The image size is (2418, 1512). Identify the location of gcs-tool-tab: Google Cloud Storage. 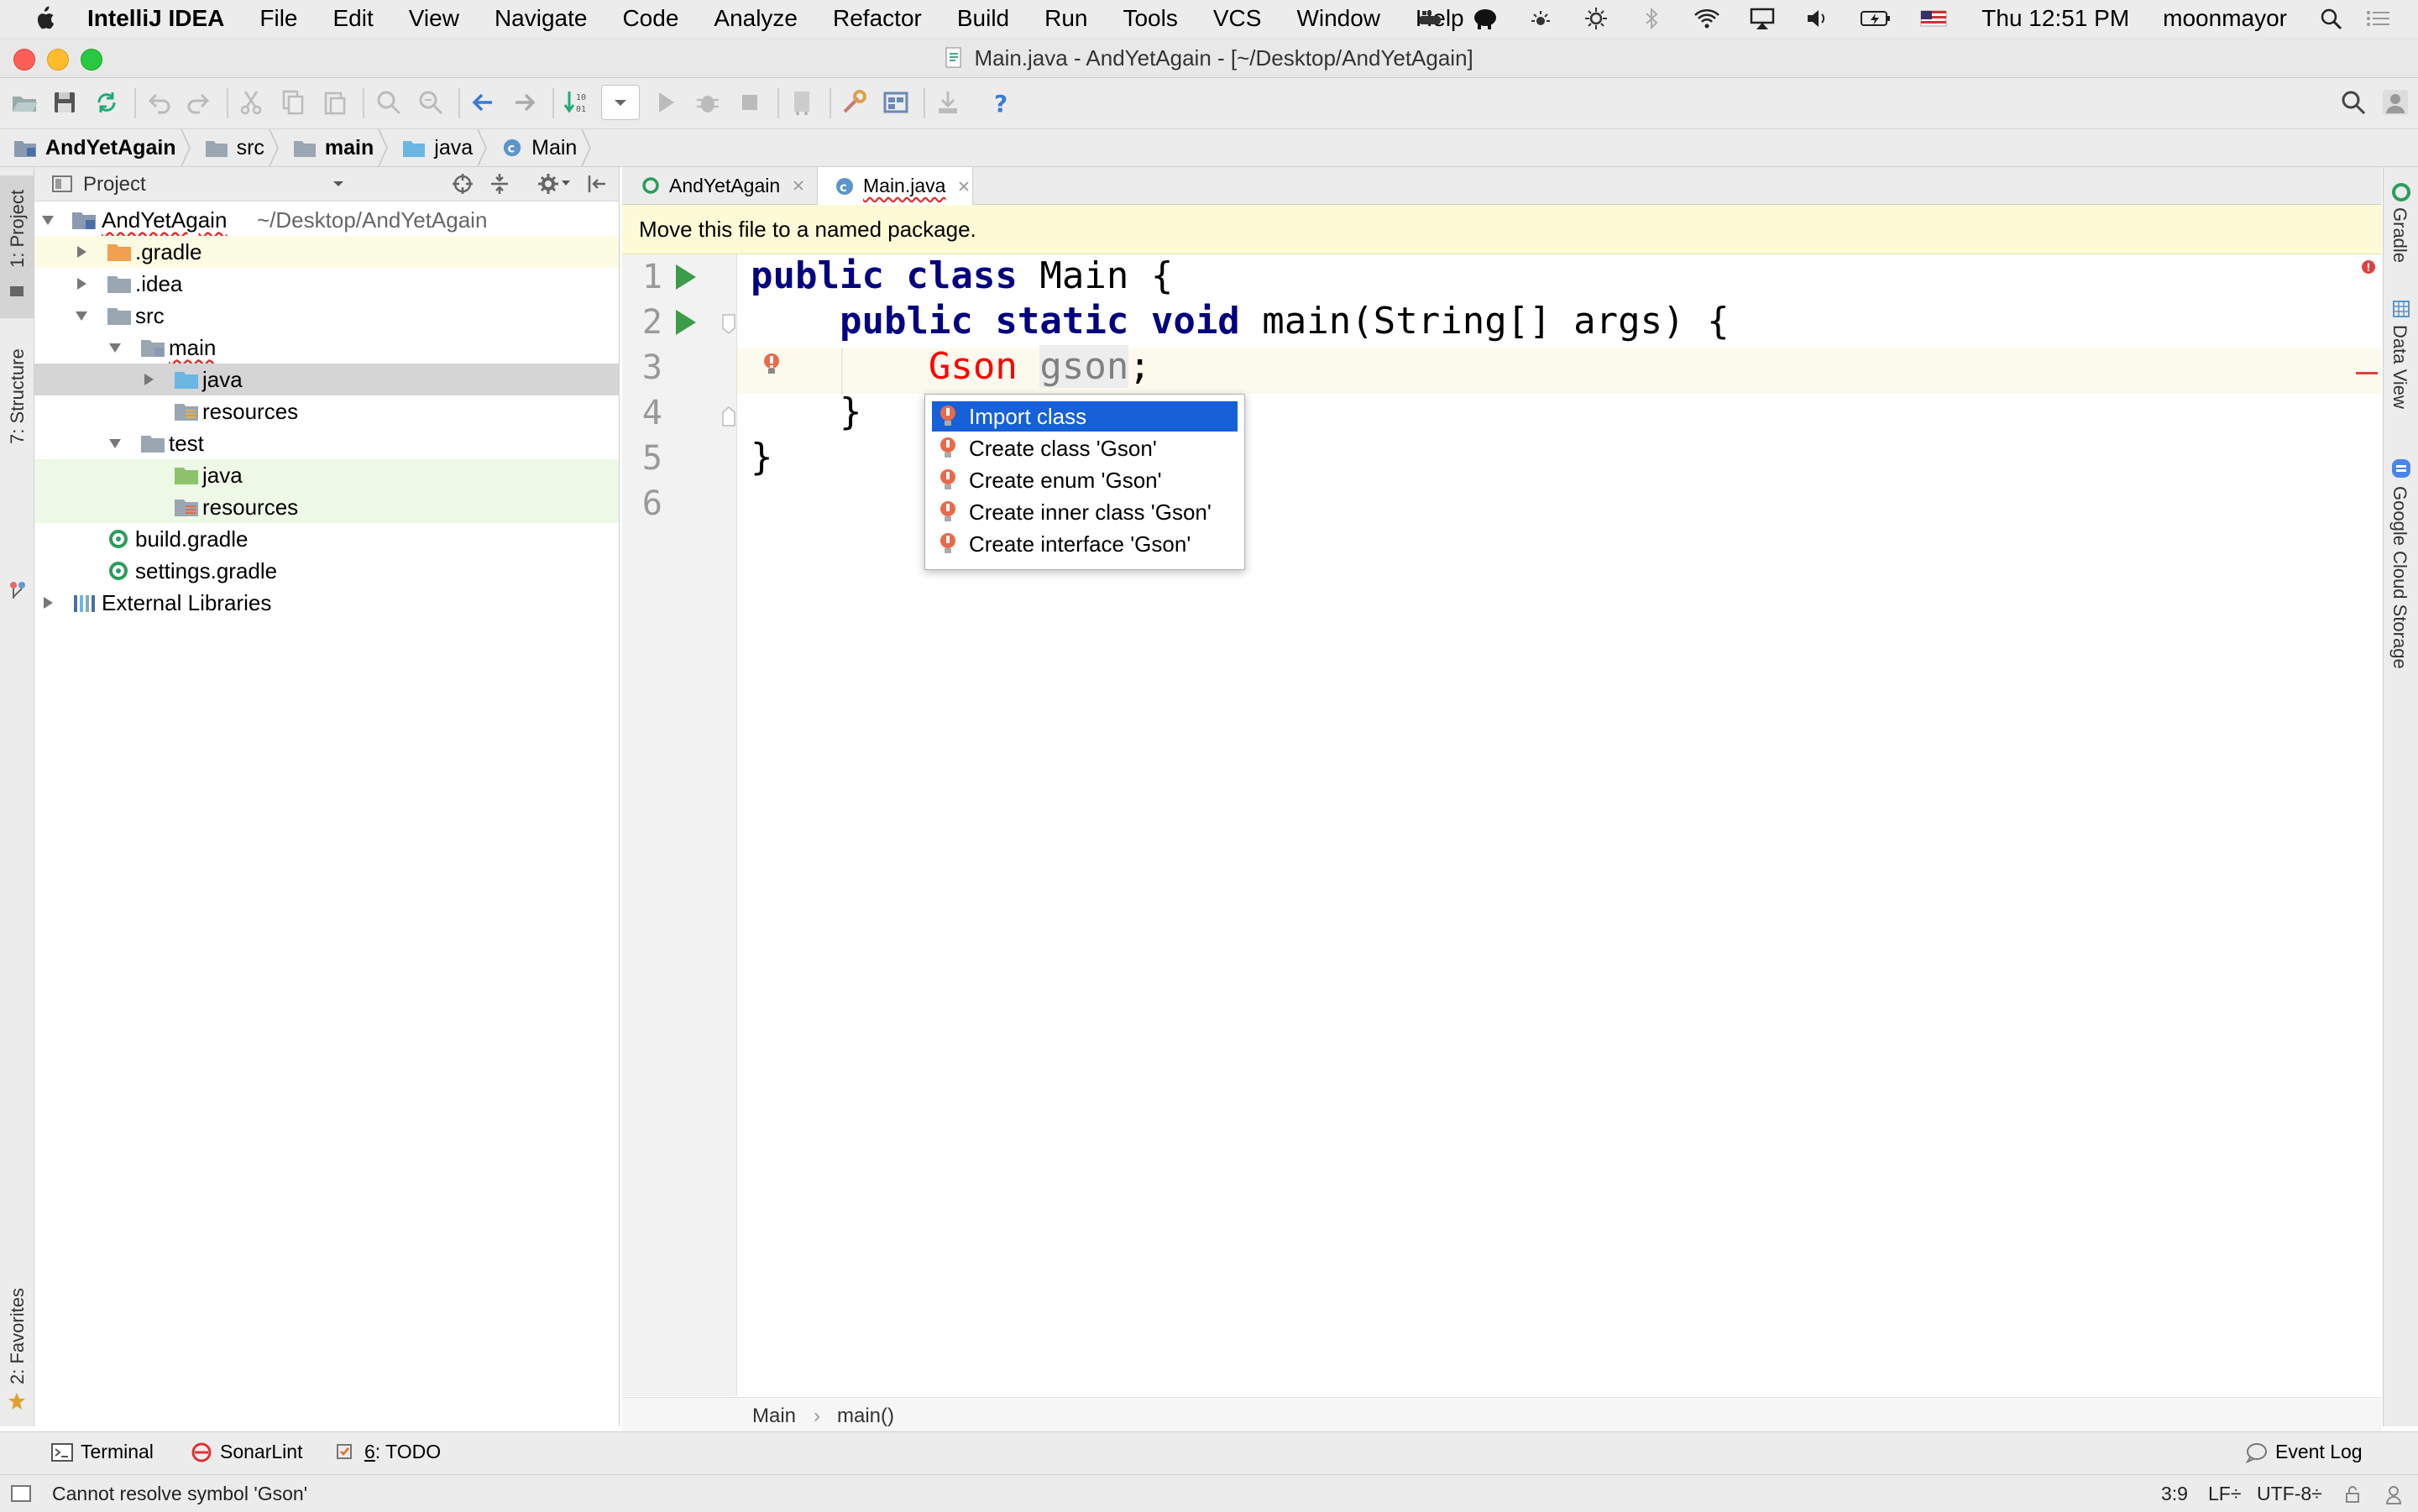
(2401, 579).